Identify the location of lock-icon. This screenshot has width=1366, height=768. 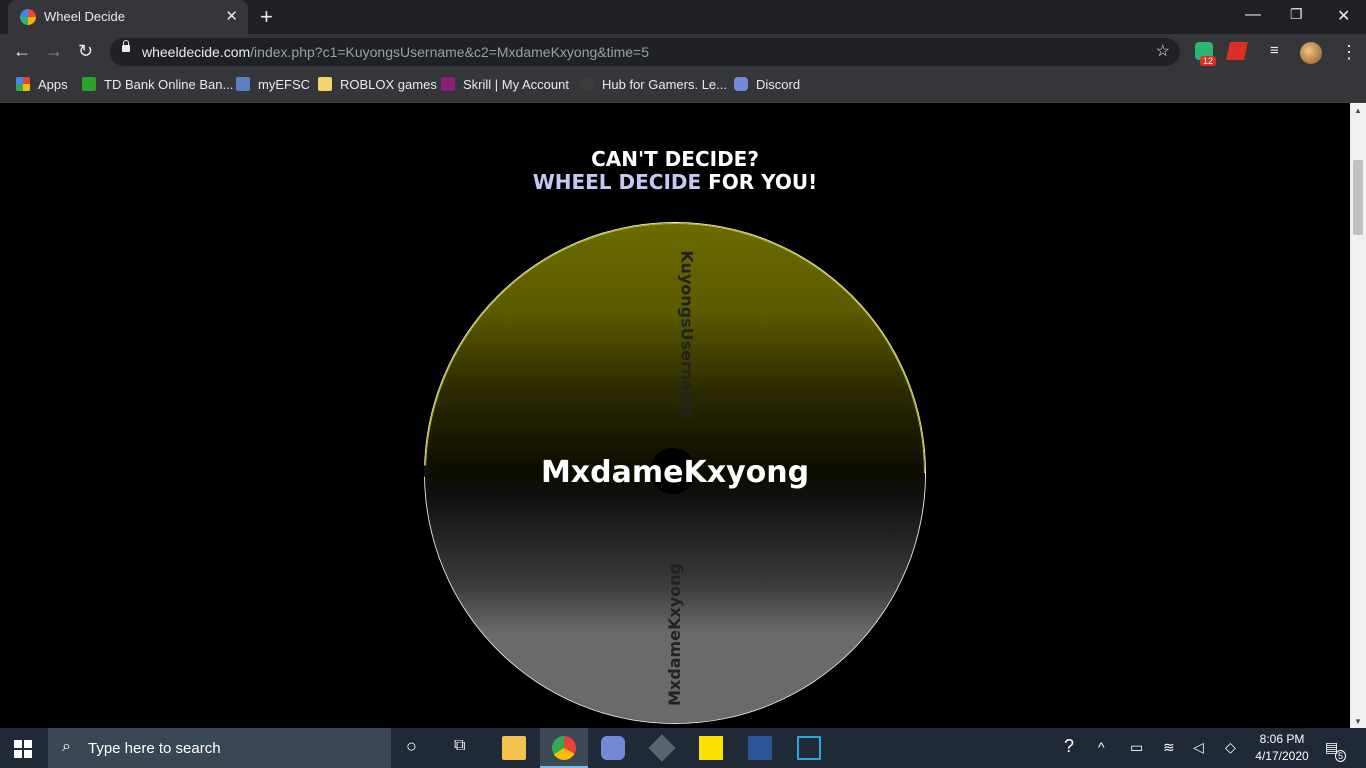
(126, 46).